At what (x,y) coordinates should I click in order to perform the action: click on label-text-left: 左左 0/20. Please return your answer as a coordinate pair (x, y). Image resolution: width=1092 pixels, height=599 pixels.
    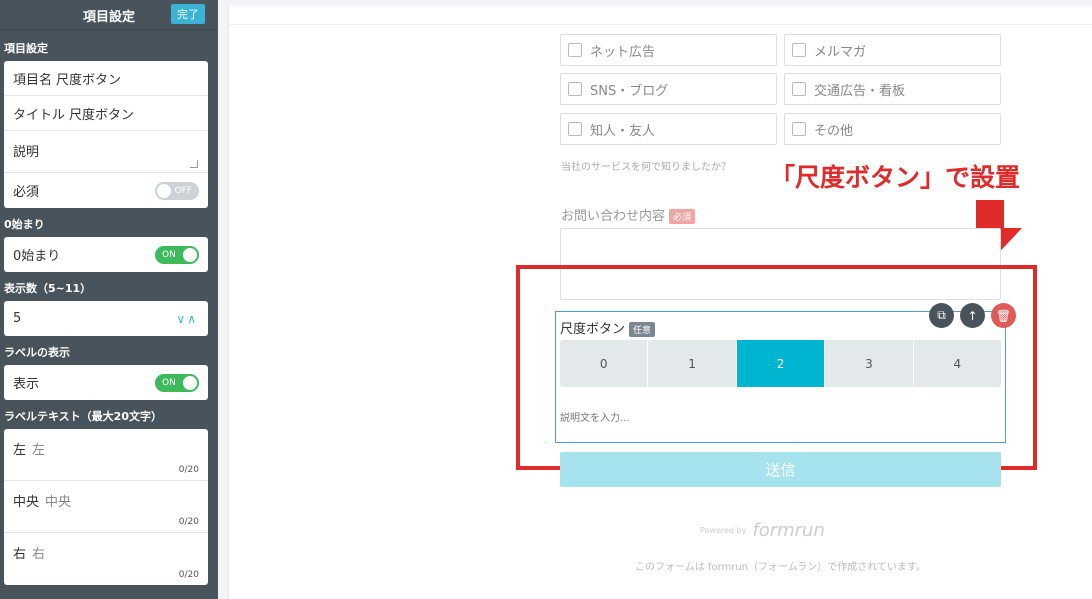
    Looking at the image, I should click on (106, 455).